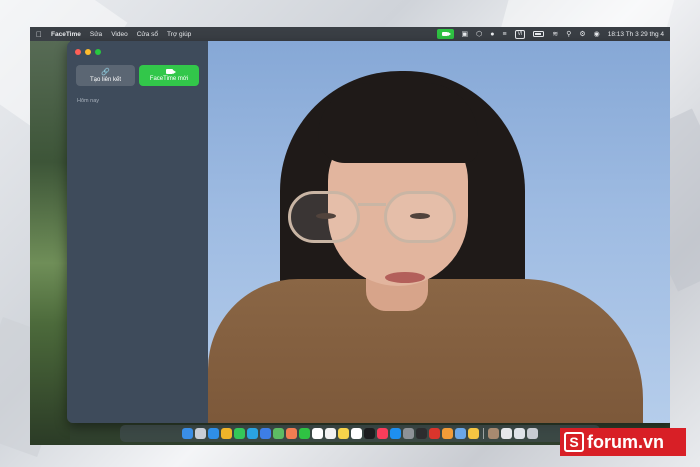  I want to click on dock-notes-icon, so click(343, 433).